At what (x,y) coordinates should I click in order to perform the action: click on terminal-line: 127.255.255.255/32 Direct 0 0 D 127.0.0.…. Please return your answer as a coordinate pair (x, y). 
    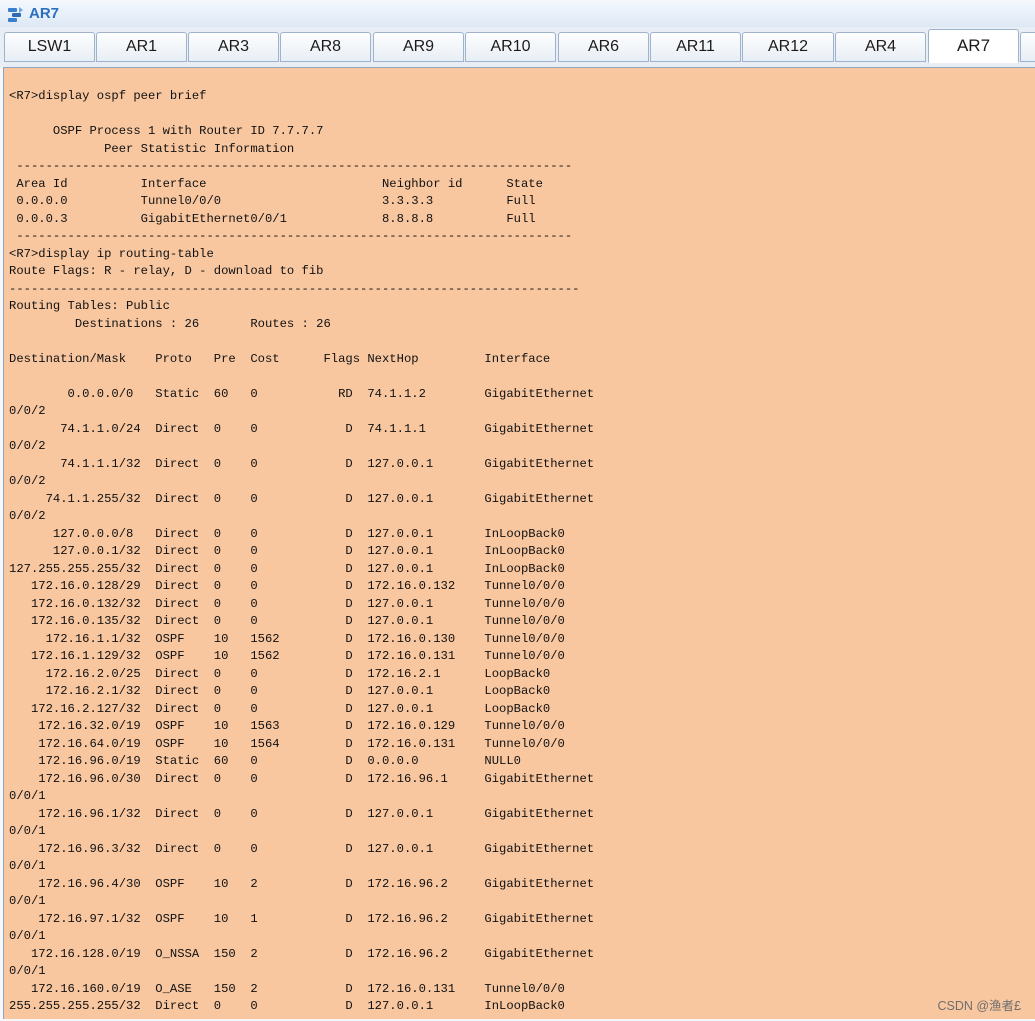
    Looking at the image, I should click on (287, 568).